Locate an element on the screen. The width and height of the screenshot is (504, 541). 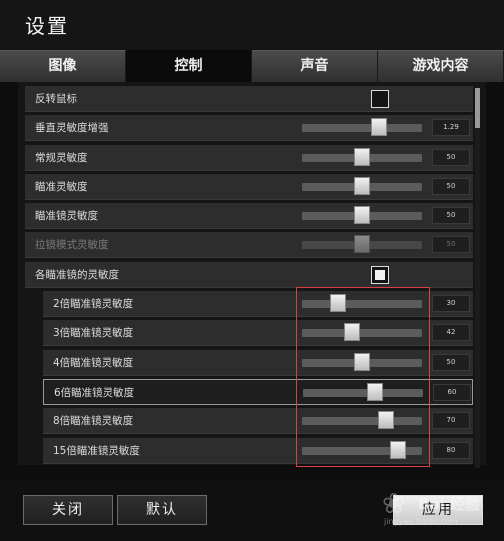
value-box: 42 is located at coordinates (451, 333).